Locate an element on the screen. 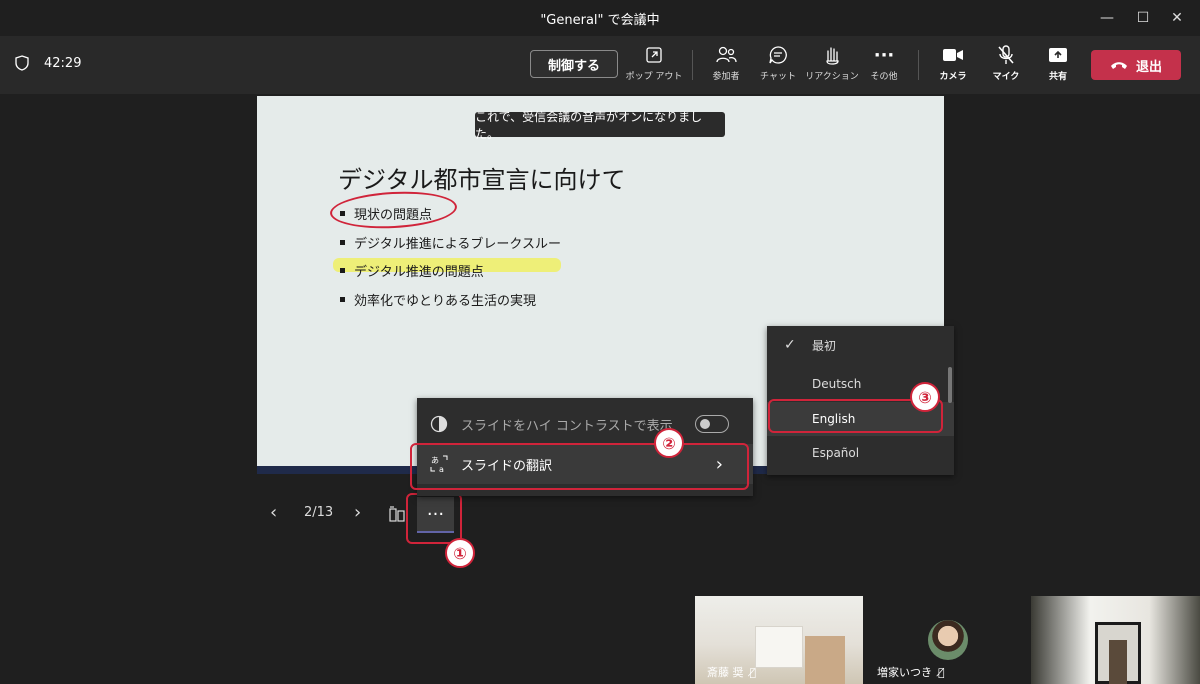  meeting-timer: 42:29 is located at coordinates (63, 63).